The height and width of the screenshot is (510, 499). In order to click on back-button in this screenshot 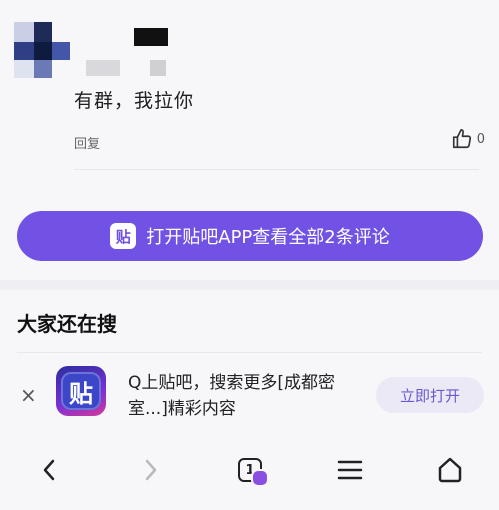, I will do `click(50, 470)`.